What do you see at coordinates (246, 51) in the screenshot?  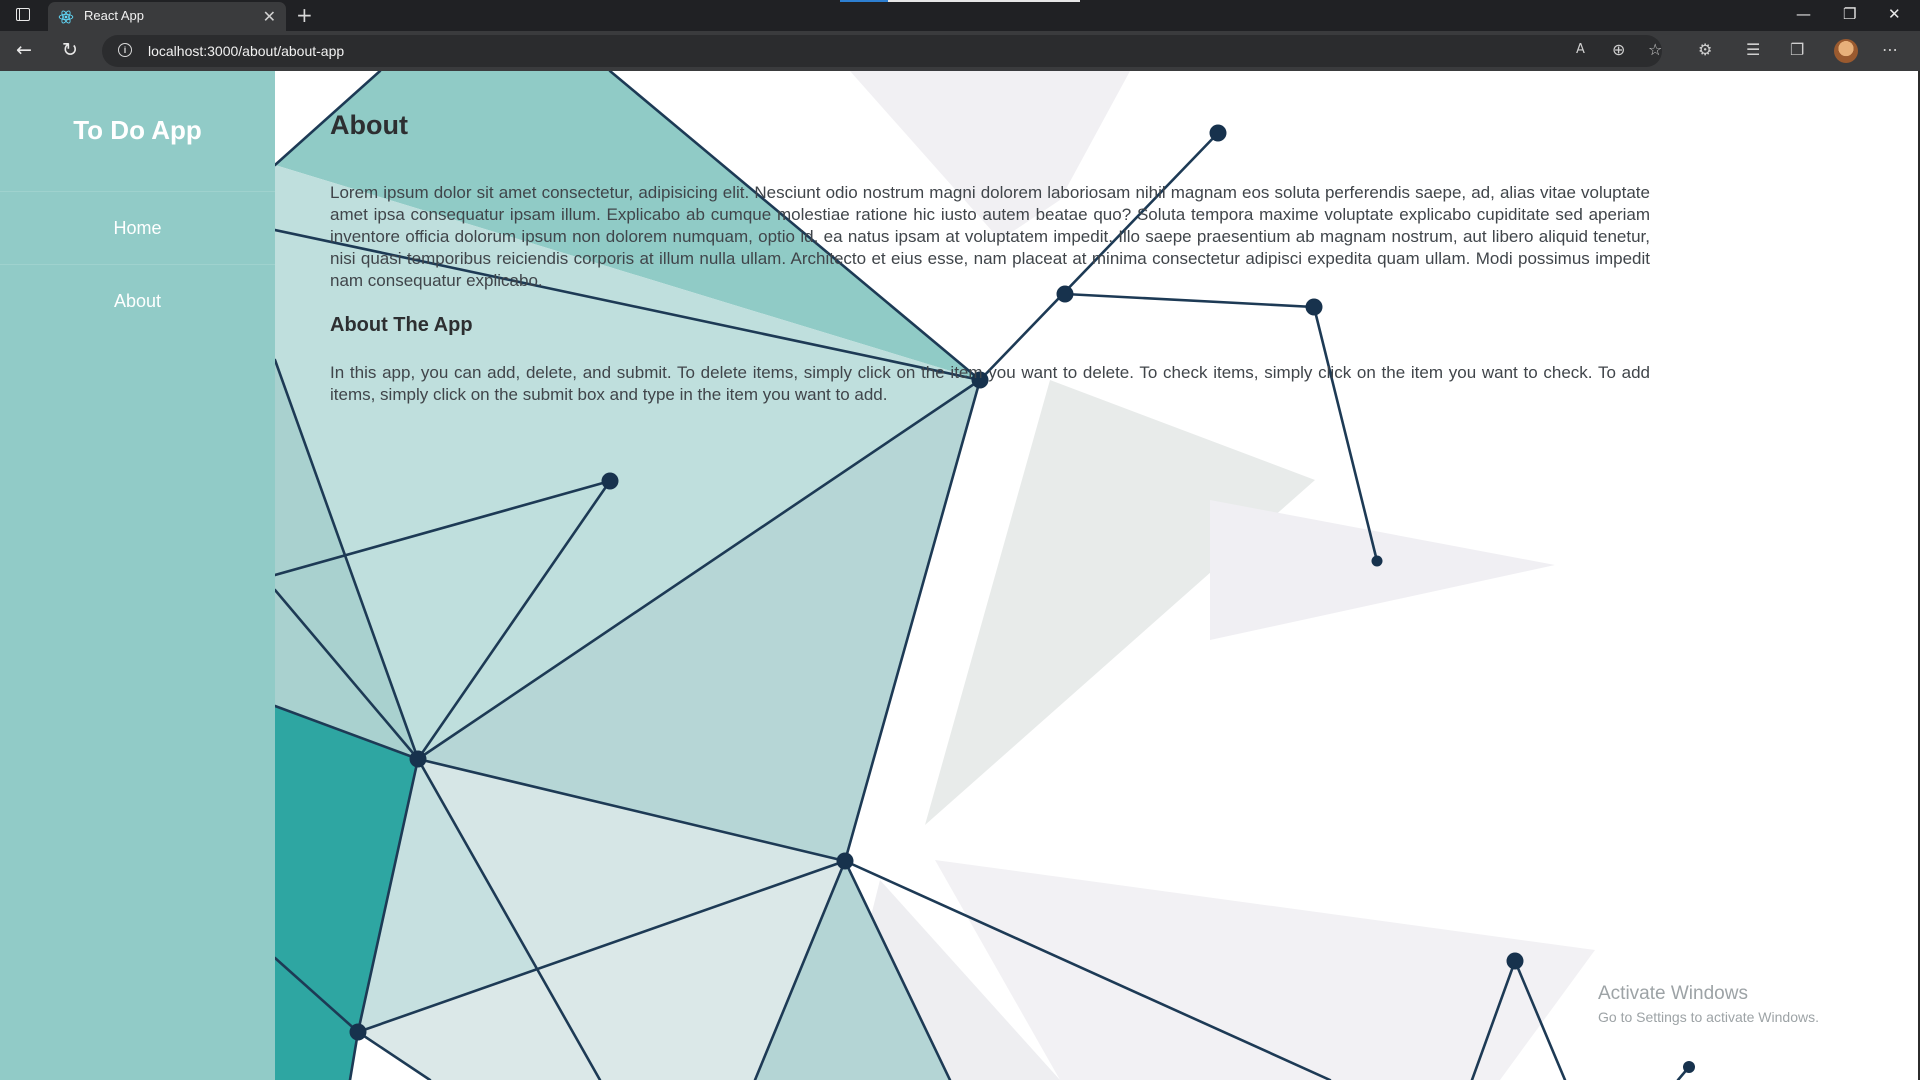 I see `url-input: localhost:3000/about/about-app` at bounding box center [246, 51].